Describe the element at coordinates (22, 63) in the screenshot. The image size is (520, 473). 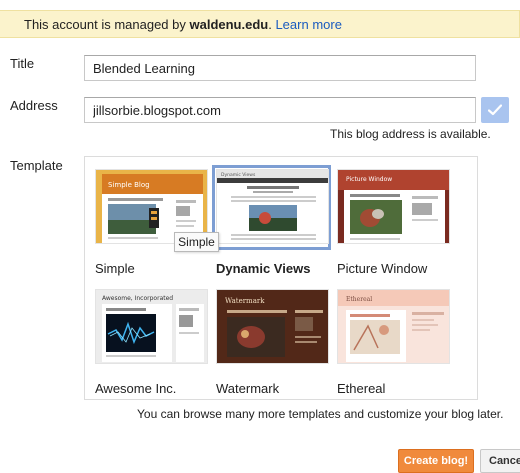
I see `title-label: Title` at that location.